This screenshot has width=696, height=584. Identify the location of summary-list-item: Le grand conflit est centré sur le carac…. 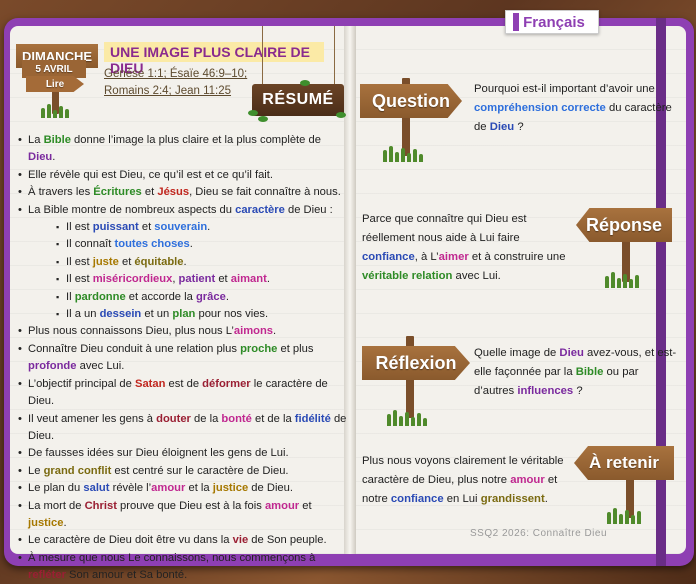
(183, 472).